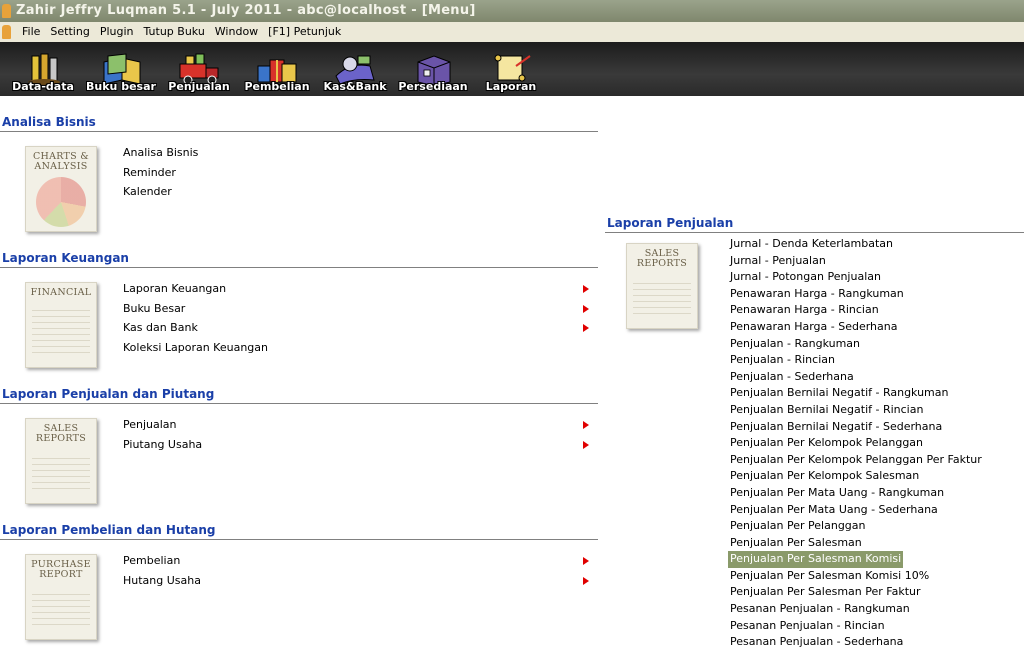  Describe the element at coordinates (825, 476) in the screenshot. I see `report-list-item-label: Penjualan Per Kelompok Salesman` at that location.